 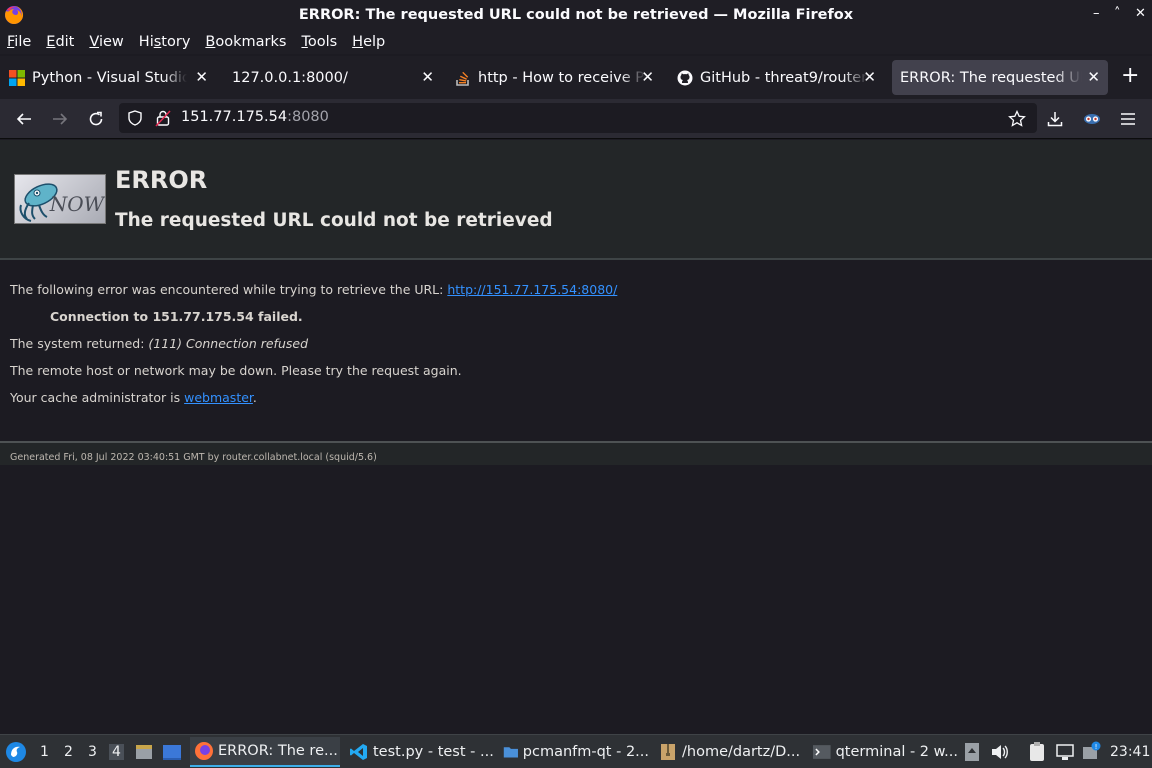 What do you see at coordinates (210, 42) in the screenshot?
I see `menu-bookmarks-key: B` at bounding box center [210, 42].